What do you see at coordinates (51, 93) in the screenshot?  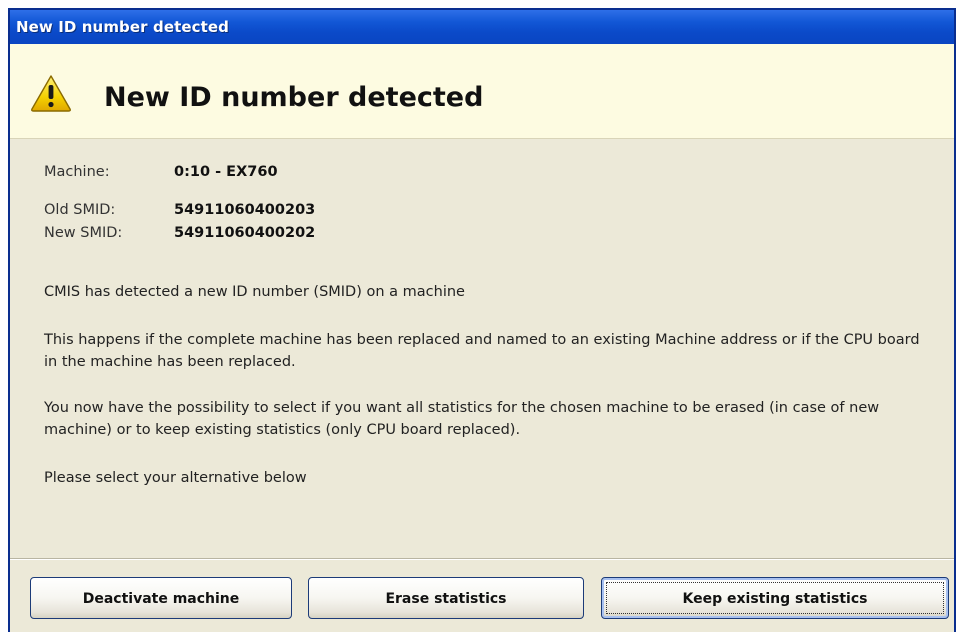 I see `warning-icon` at bounding box center [51, 93].